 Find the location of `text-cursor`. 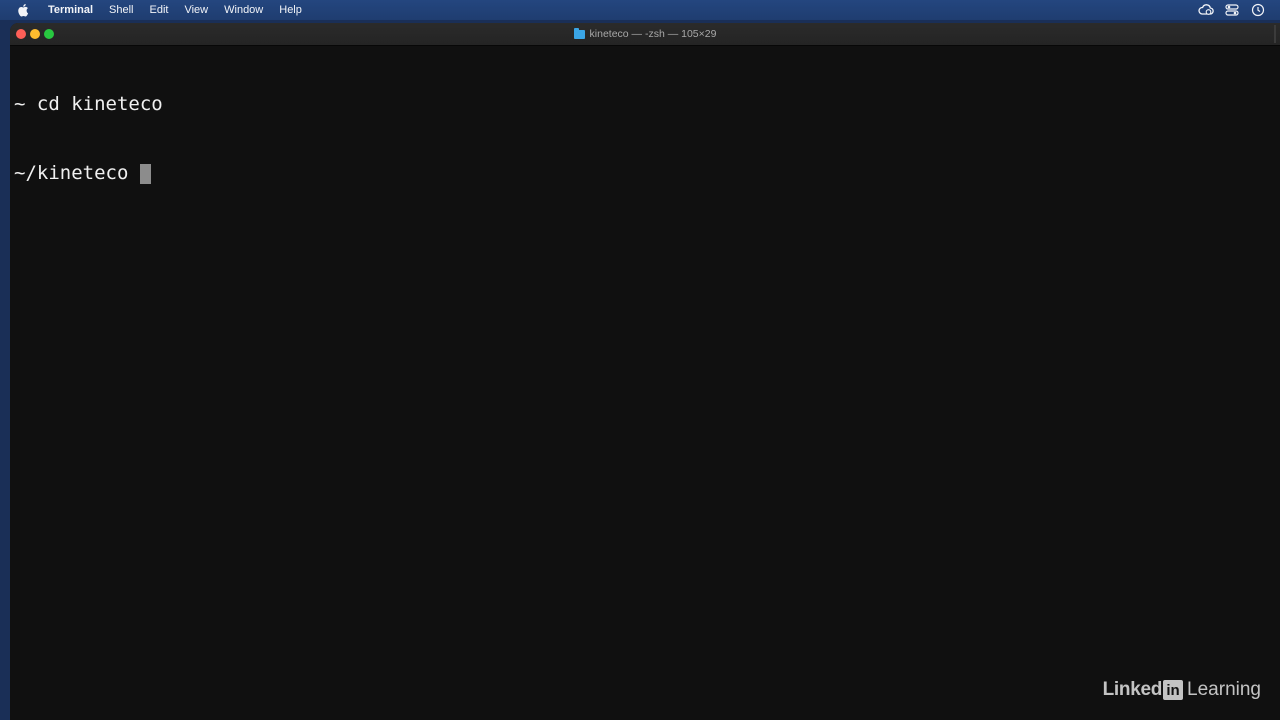

text-cursor is located at coordinates (145, 173).